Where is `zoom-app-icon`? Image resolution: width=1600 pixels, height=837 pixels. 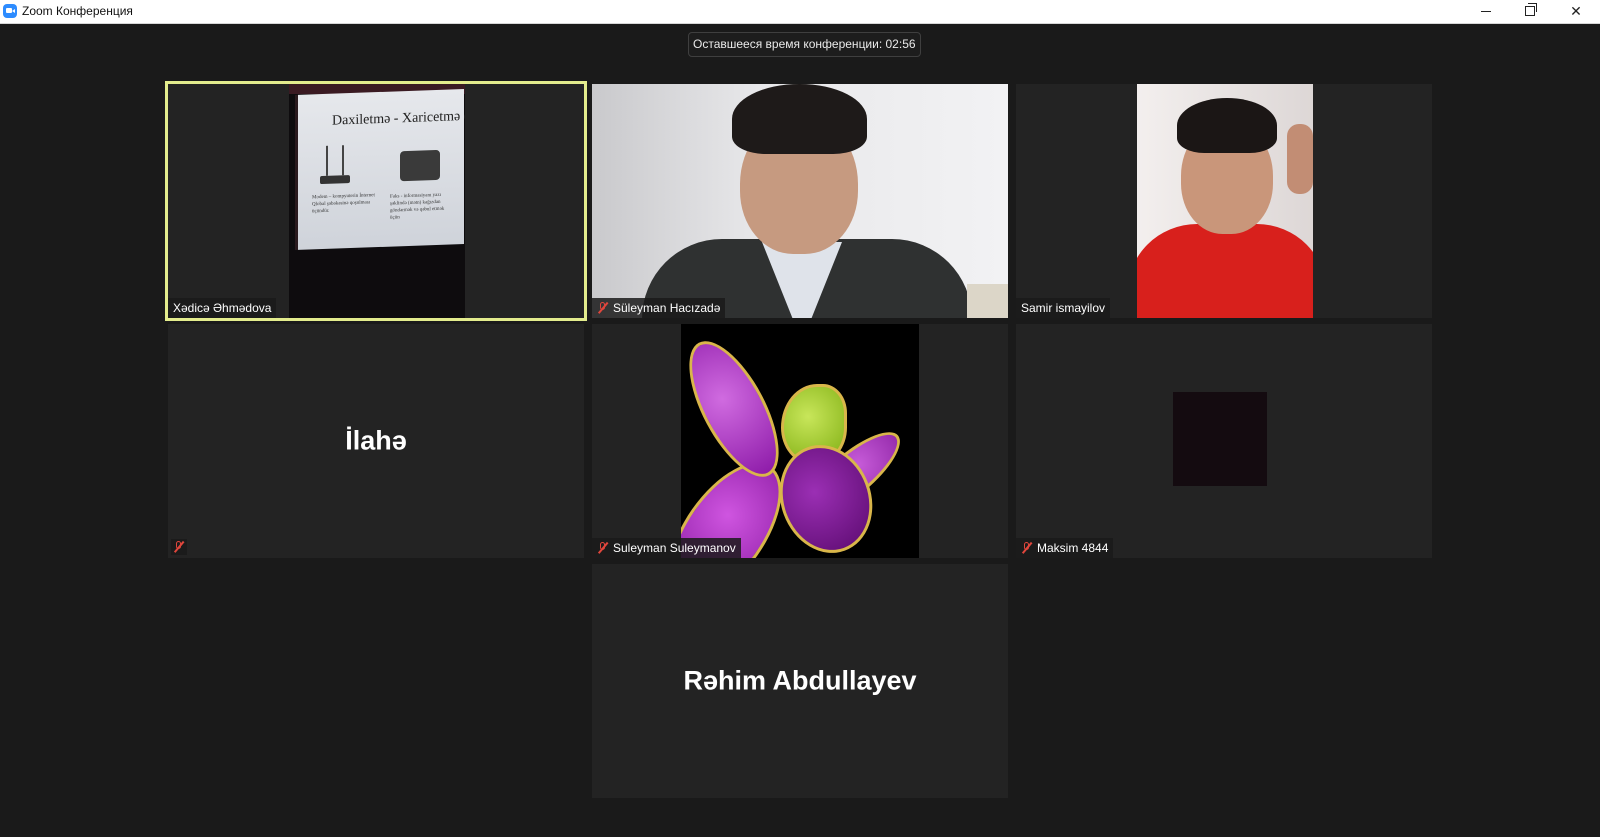
zoom-app-icon is located at coordinates (10, 11).